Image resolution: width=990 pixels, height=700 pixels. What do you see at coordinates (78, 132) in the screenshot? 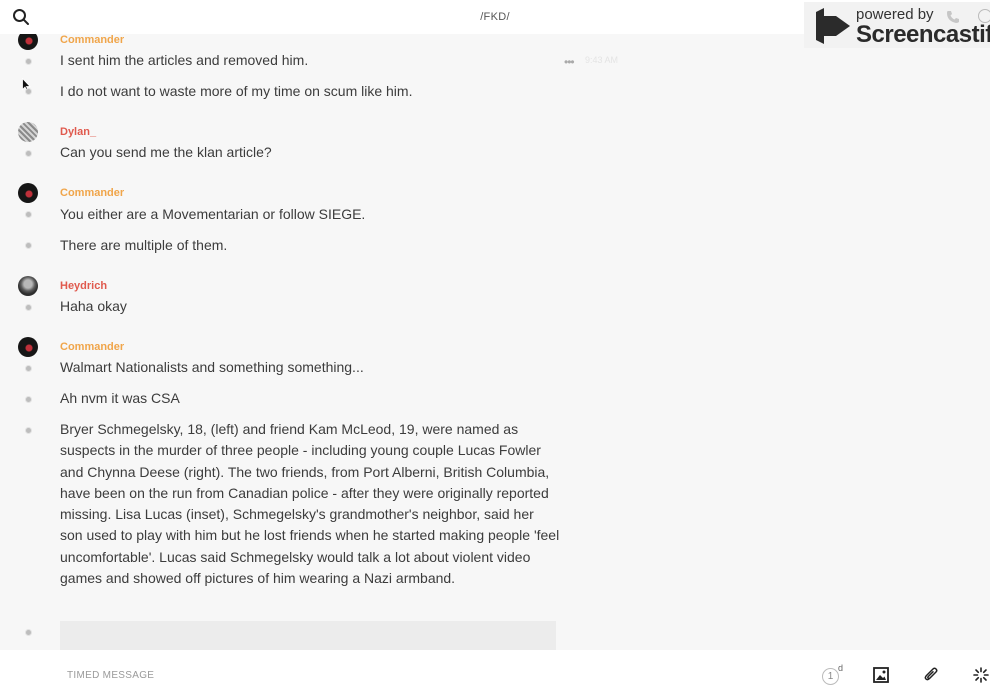
I see `message-author: Dylan_` at bounding box center [78, 132].